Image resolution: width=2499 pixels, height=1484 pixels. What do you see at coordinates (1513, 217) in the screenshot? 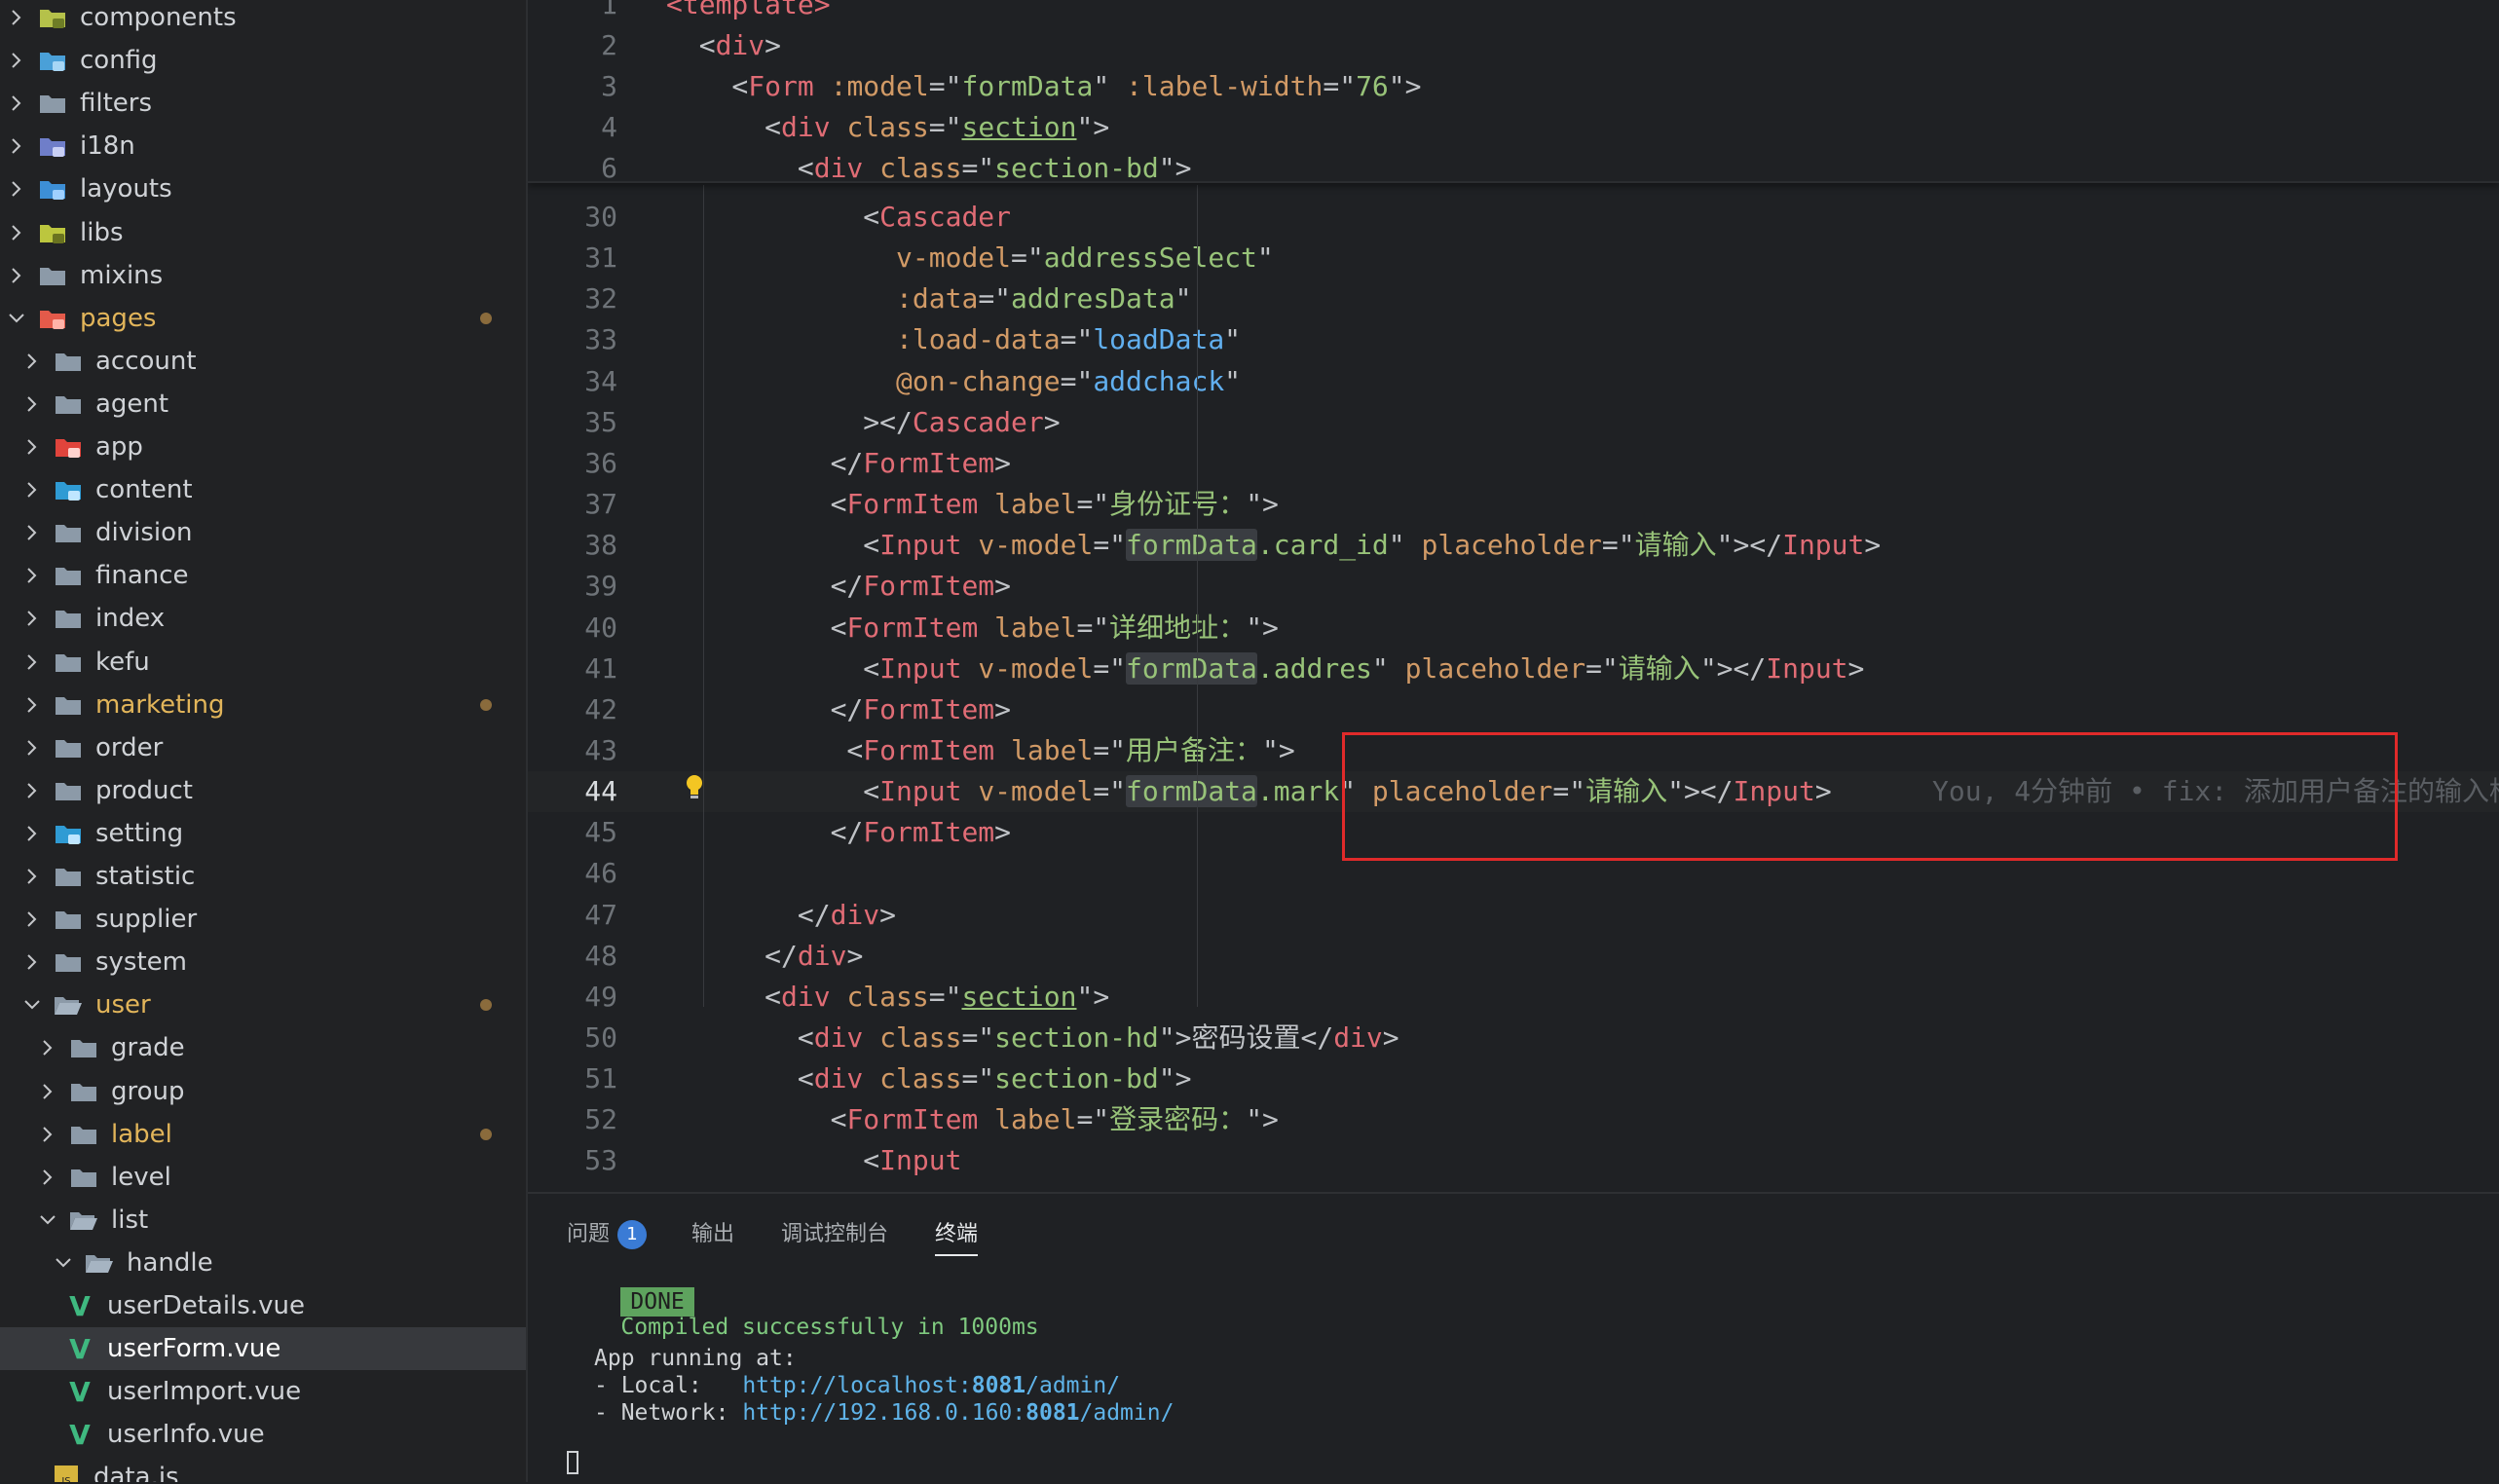
I see `code-line: 30 <Cascader` at bounding box center [1513, 217].